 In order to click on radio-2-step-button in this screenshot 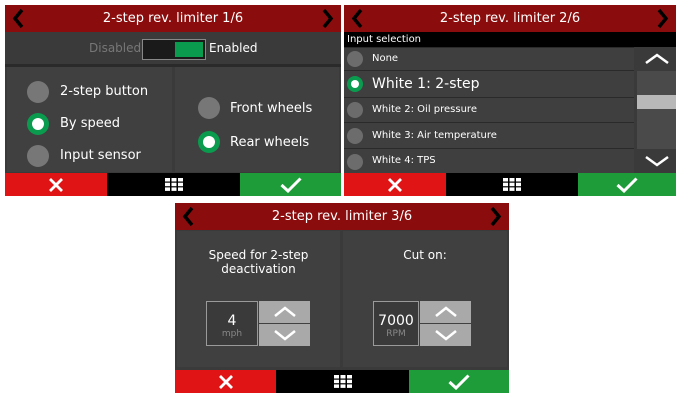, I will do `click(38, 92)`.